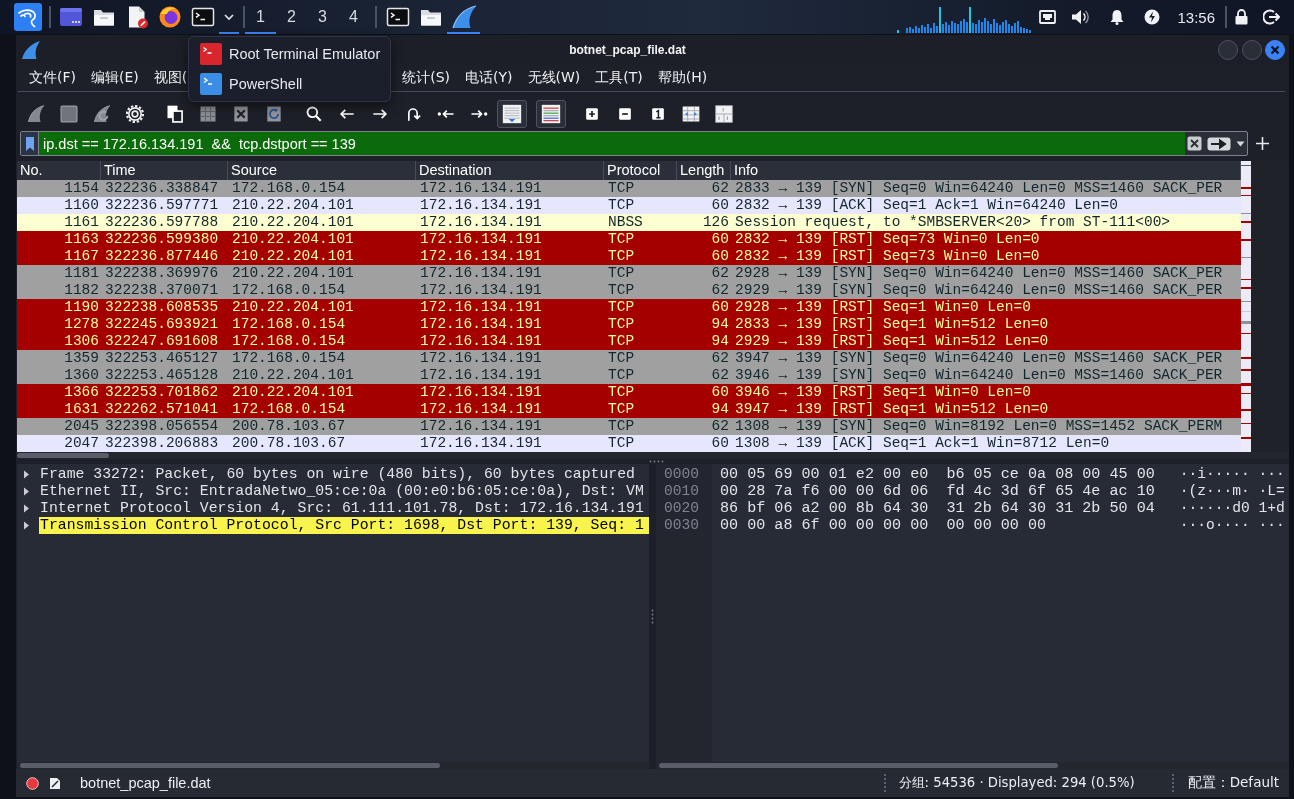  What do you see at coordinates (322, 17) in the screenshot?
I see `workspace-button: 3` at bounding box center [322, 17].